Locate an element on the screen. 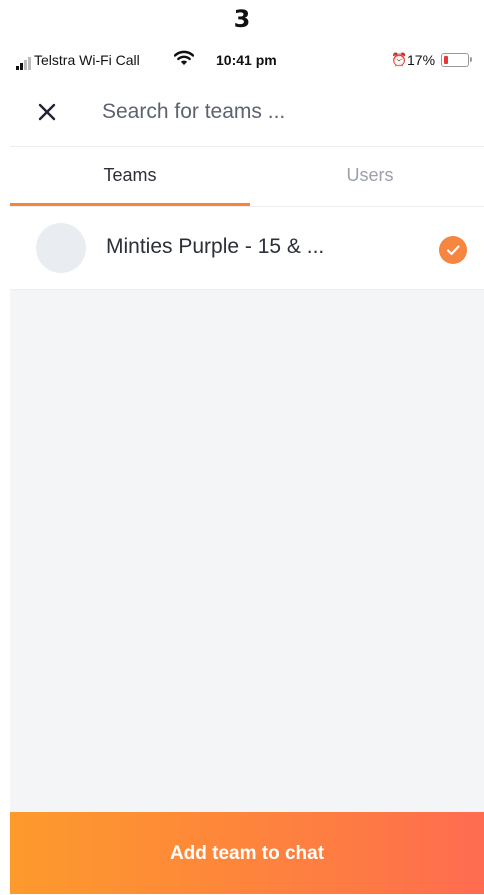 The image size is (484, 895). close-icon is located at coordinates (47, 112).